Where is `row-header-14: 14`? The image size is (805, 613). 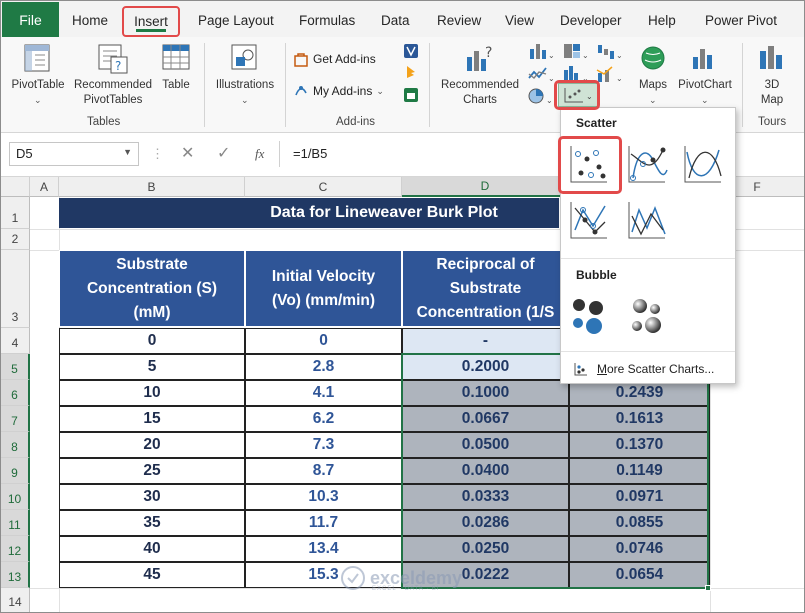 row-header-14: 14 is located at coordinates (15, 600).